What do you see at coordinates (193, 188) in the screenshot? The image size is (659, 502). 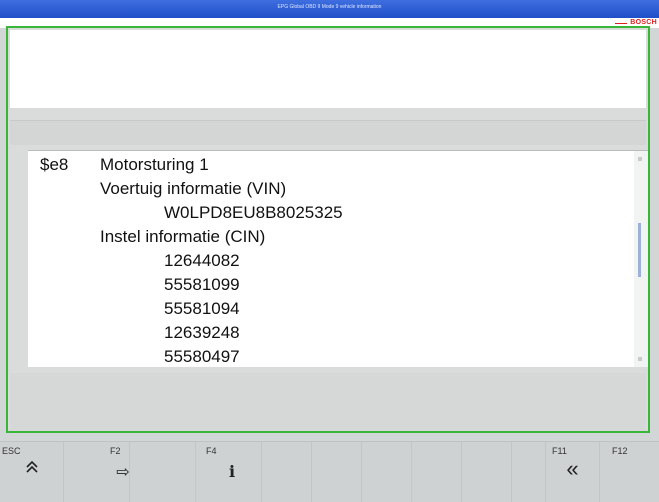 I see `vin-label: Voertuig informatie (VIN)` at bounding box center [193, 188].